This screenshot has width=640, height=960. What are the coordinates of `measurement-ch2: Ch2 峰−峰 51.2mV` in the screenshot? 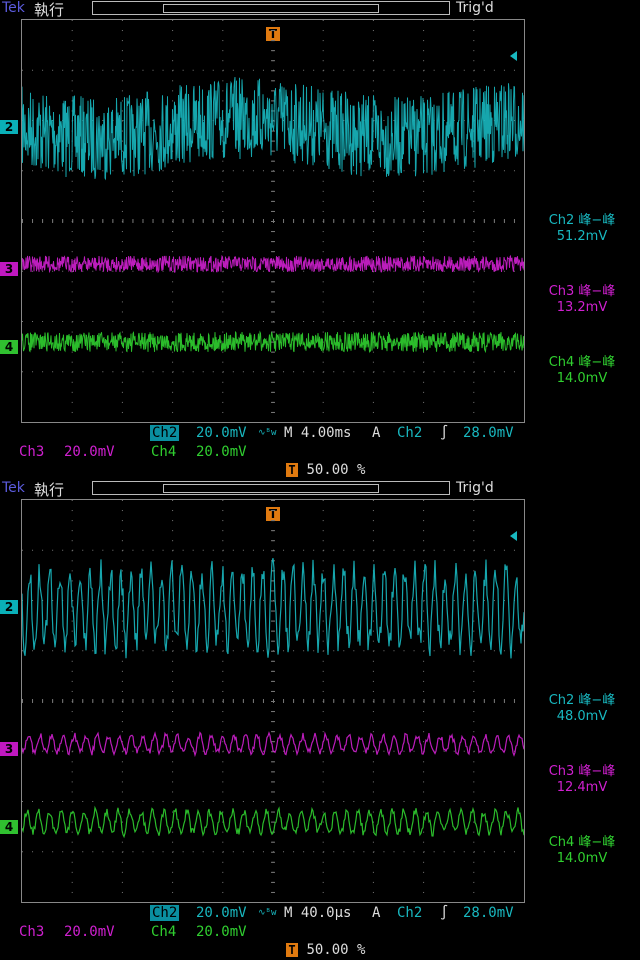 It's located at (582, 229).